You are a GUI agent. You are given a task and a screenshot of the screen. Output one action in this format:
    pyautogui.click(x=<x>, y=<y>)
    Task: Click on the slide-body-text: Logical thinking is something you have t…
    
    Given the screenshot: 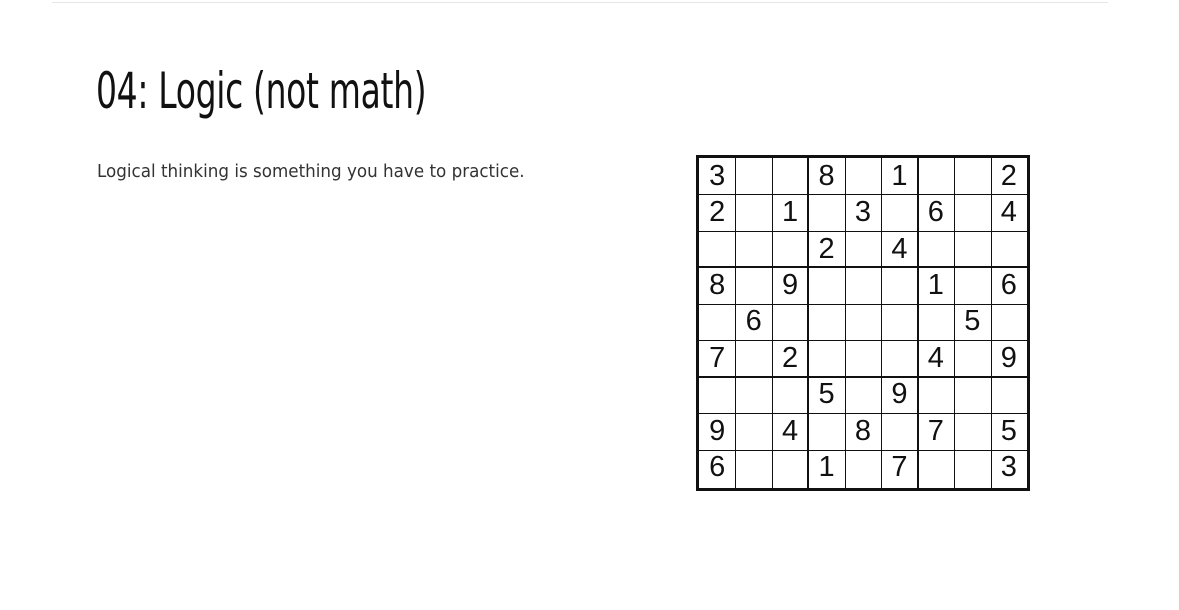 What is the action you would take?
    pyautogui.click(x=311, y=171)
    